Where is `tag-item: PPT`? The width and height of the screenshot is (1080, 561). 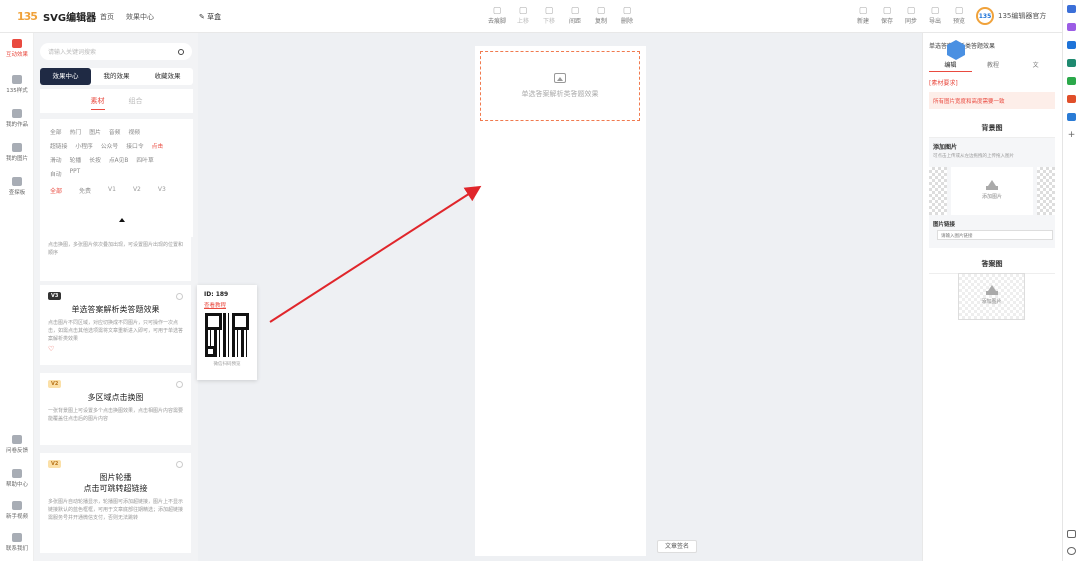
tag-item: PPT is located at coordinates (75, 173).